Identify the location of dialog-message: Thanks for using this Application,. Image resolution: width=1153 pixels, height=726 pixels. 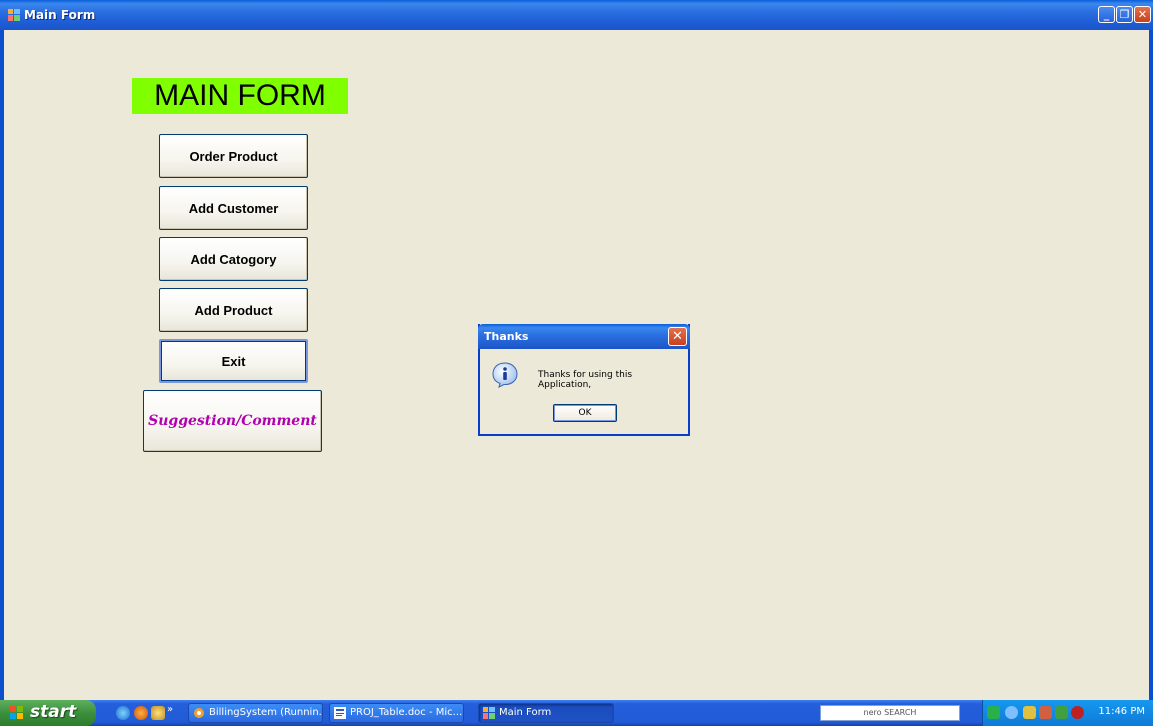
(585, 380).